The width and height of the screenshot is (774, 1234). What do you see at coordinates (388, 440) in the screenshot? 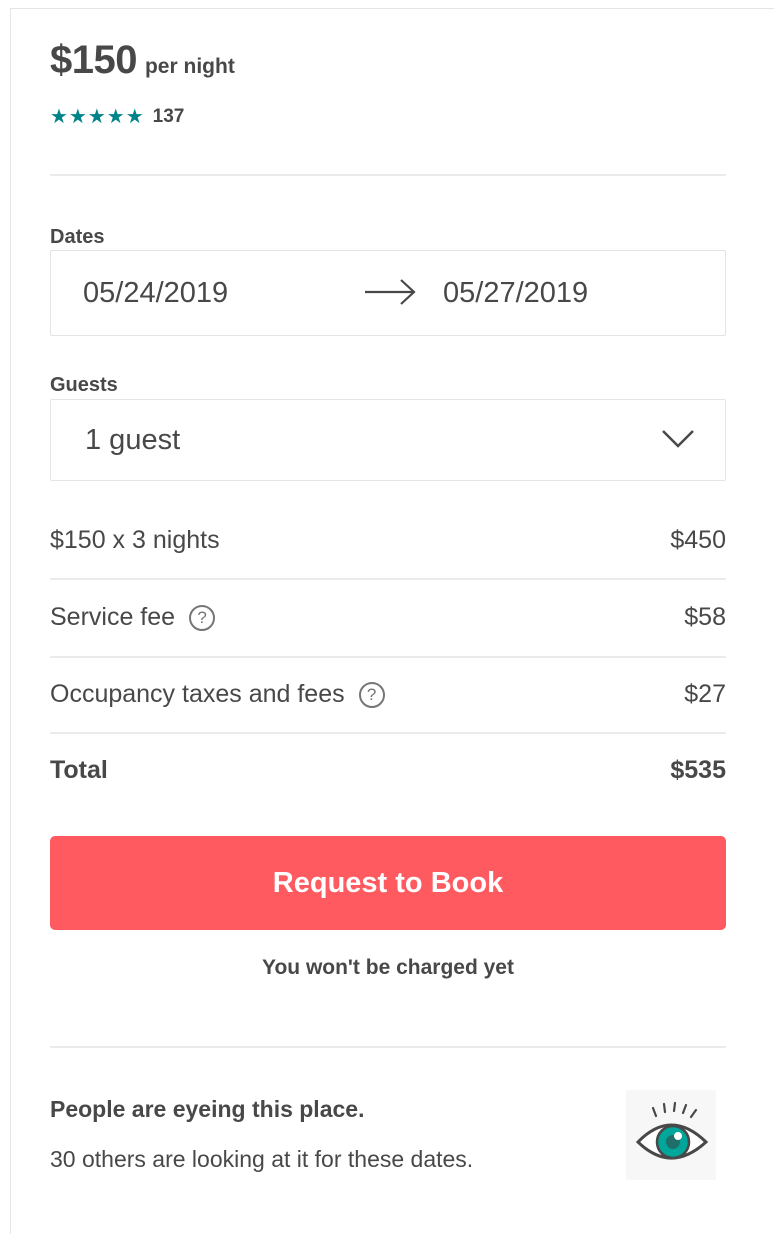
I see `guests-select: 1 guest` at bounding box center [388, 440].